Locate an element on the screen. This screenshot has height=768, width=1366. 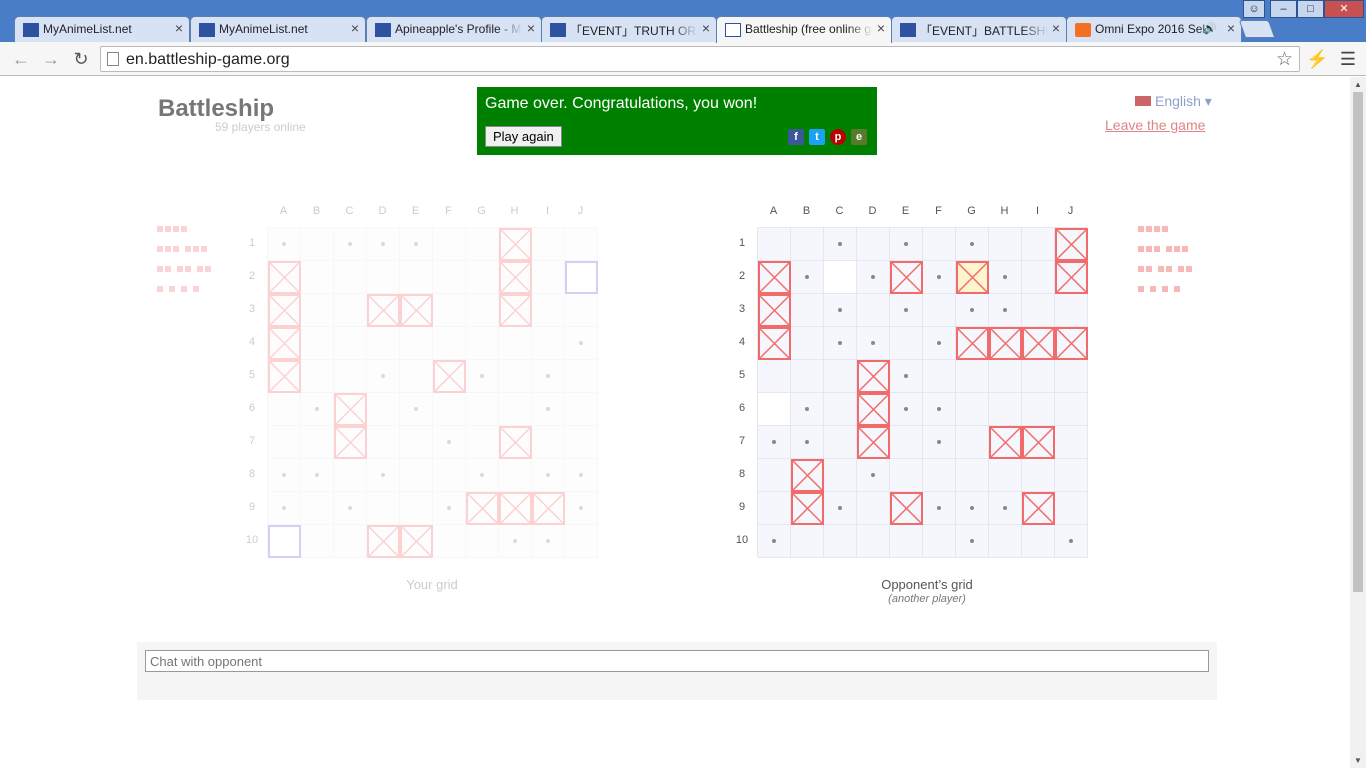
scroll-up-icon: ▲ is located at coordinates (1358, 84).